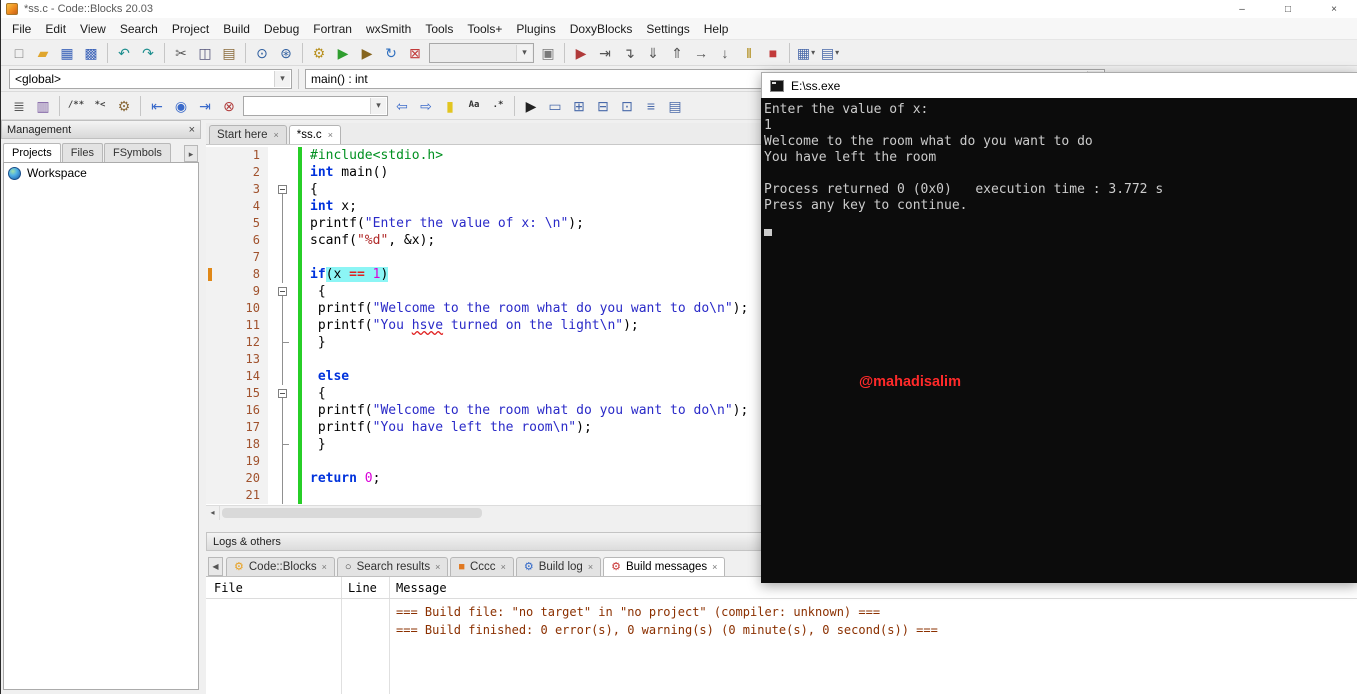 This screenshot has height=694, width=1357. What do you see at coordinates (205, 53) in the screenshot?
I see `copy-icon: ◫` at bounding box center [205, 53].